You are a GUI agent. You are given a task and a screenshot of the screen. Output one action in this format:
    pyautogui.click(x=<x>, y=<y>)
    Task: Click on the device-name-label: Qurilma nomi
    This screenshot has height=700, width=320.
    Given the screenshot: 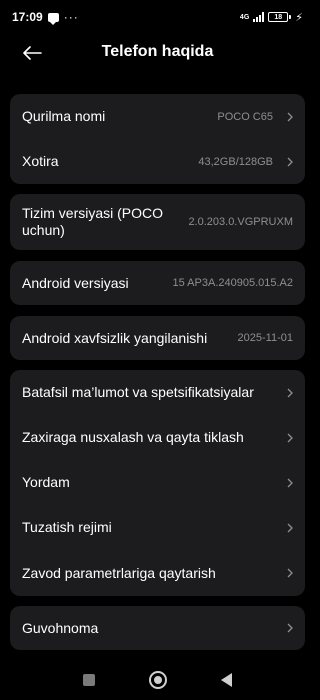 What is the action you would take?
    pyautogui.click(x=64, y=116)
    